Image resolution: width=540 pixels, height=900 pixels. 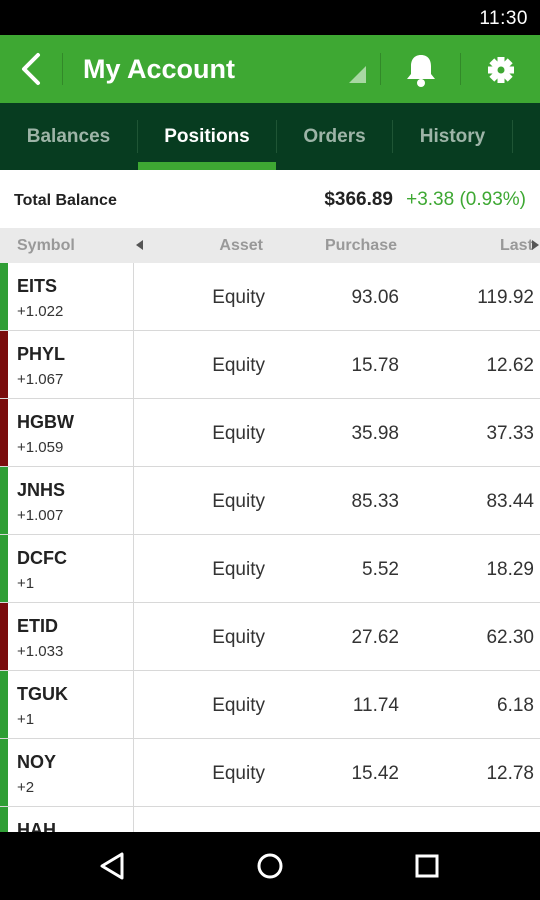 What do you see at coordinates (516, 246) in the screenshot?
I see `column-header-last: Last` at bounding box center [516, 246].